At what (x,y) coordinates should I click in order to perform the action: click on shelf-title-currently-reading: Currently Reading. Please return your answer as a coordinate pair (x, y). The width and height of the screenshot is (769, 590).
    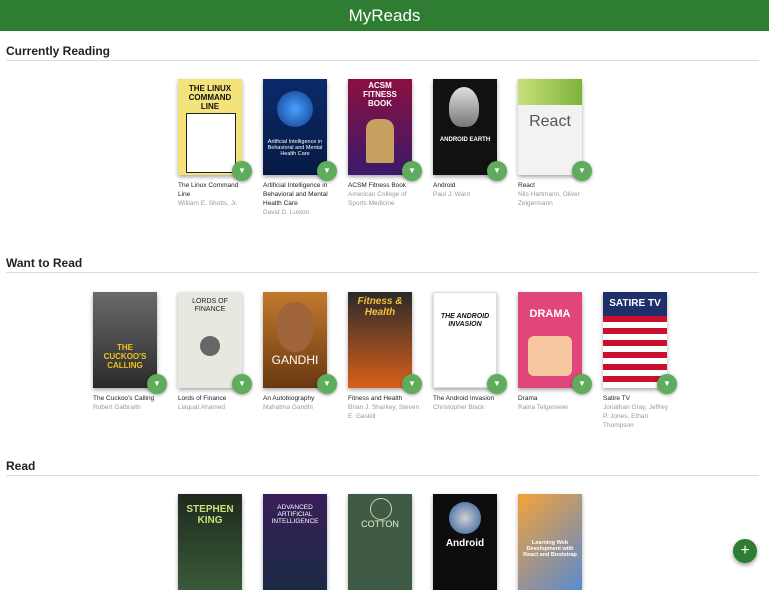
    Looking at the image, I should click on (58, 51).